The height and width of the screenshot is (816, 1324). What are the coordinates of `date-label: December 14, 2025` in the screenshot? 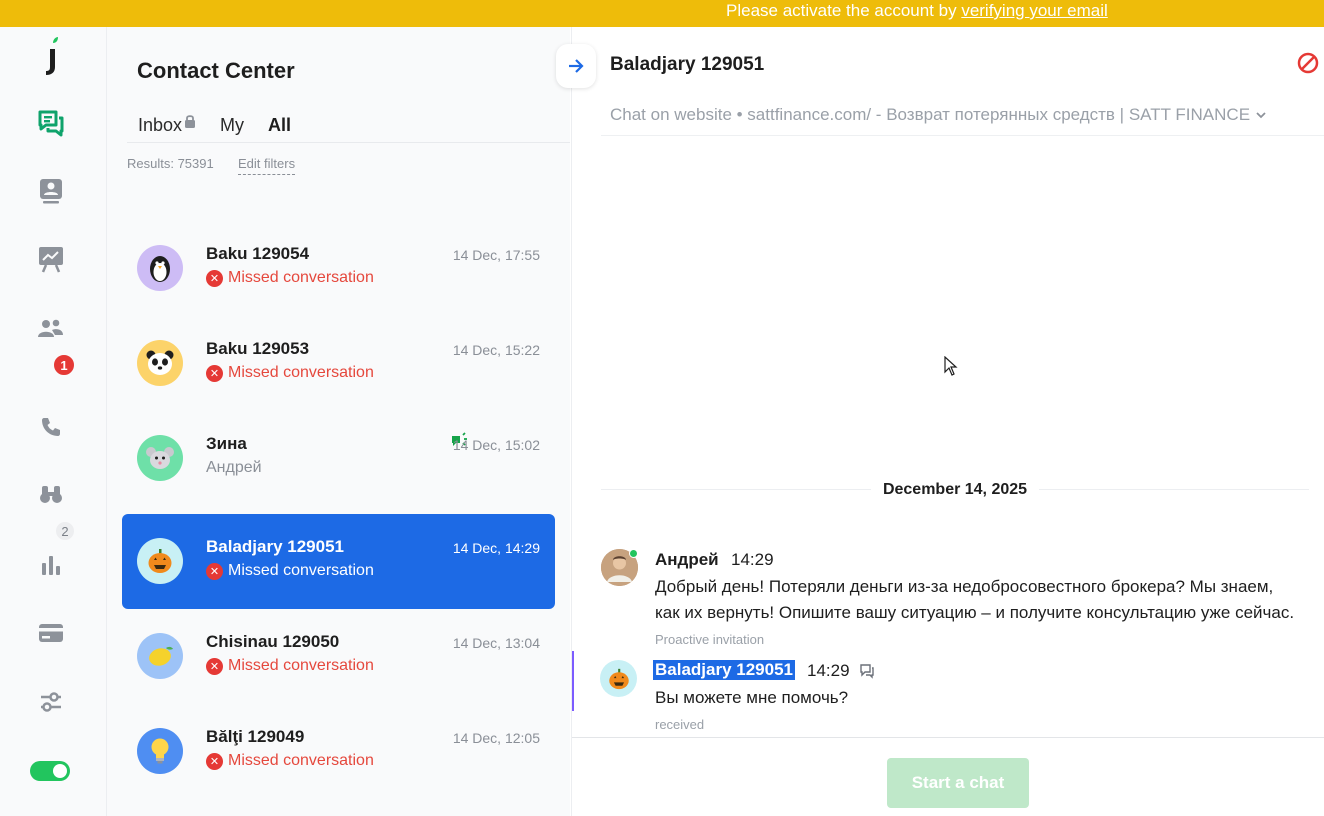 It's located at (955, 489).